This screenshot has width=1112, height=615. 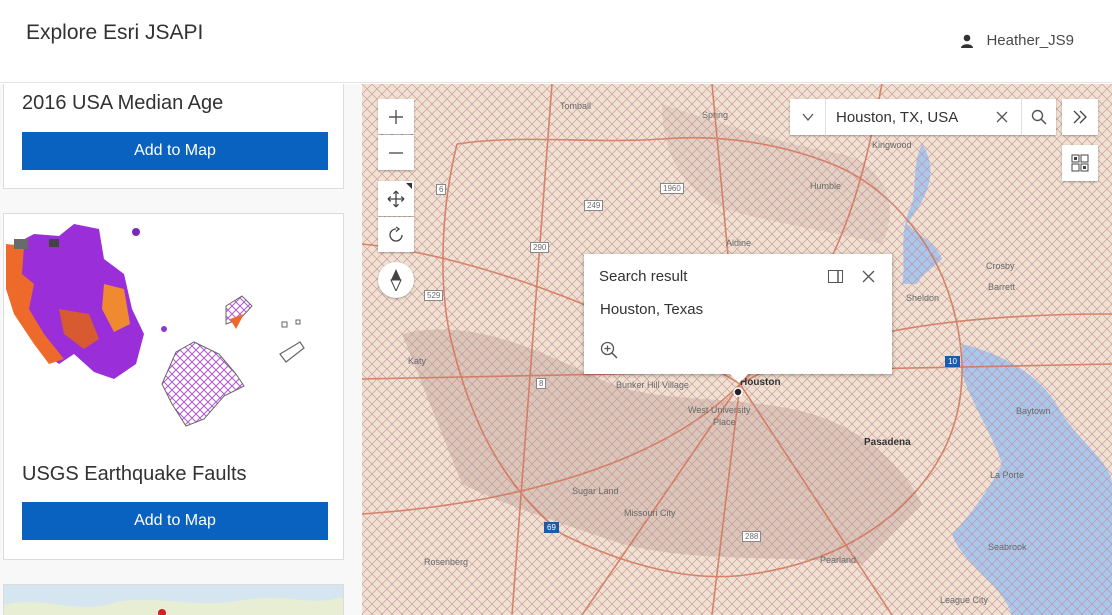 I want to click on user-menu: Heather_JS9, so click(x=1017, y=40).